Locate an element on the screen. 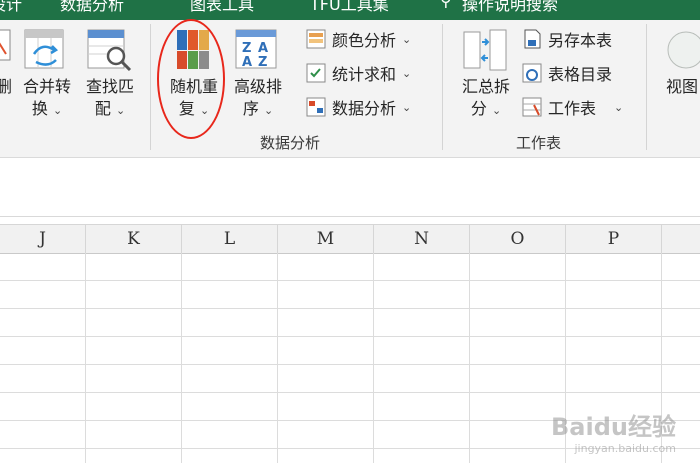  column-header-q is located at coordinates (681, 239).